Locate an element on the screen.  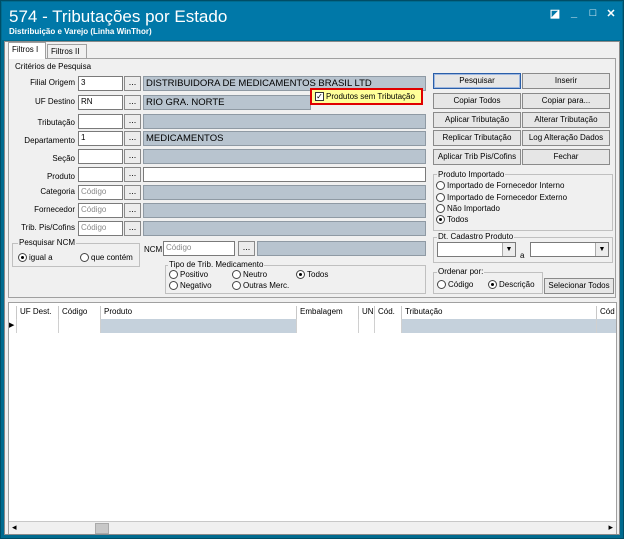
trib-neutro-radio: Neutro is located at coordinates (249, 274).